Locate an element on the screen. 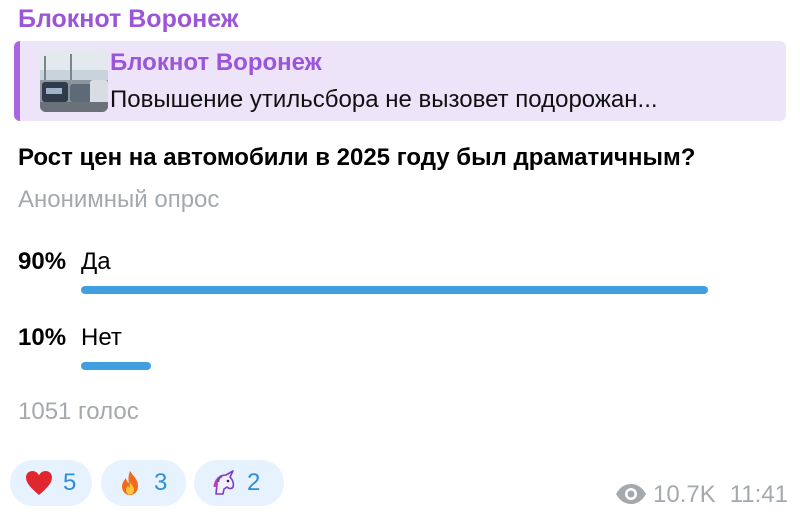 This screenshot has width=800, height=517. reaction-count: 3 is located at coordinates (161, 482).